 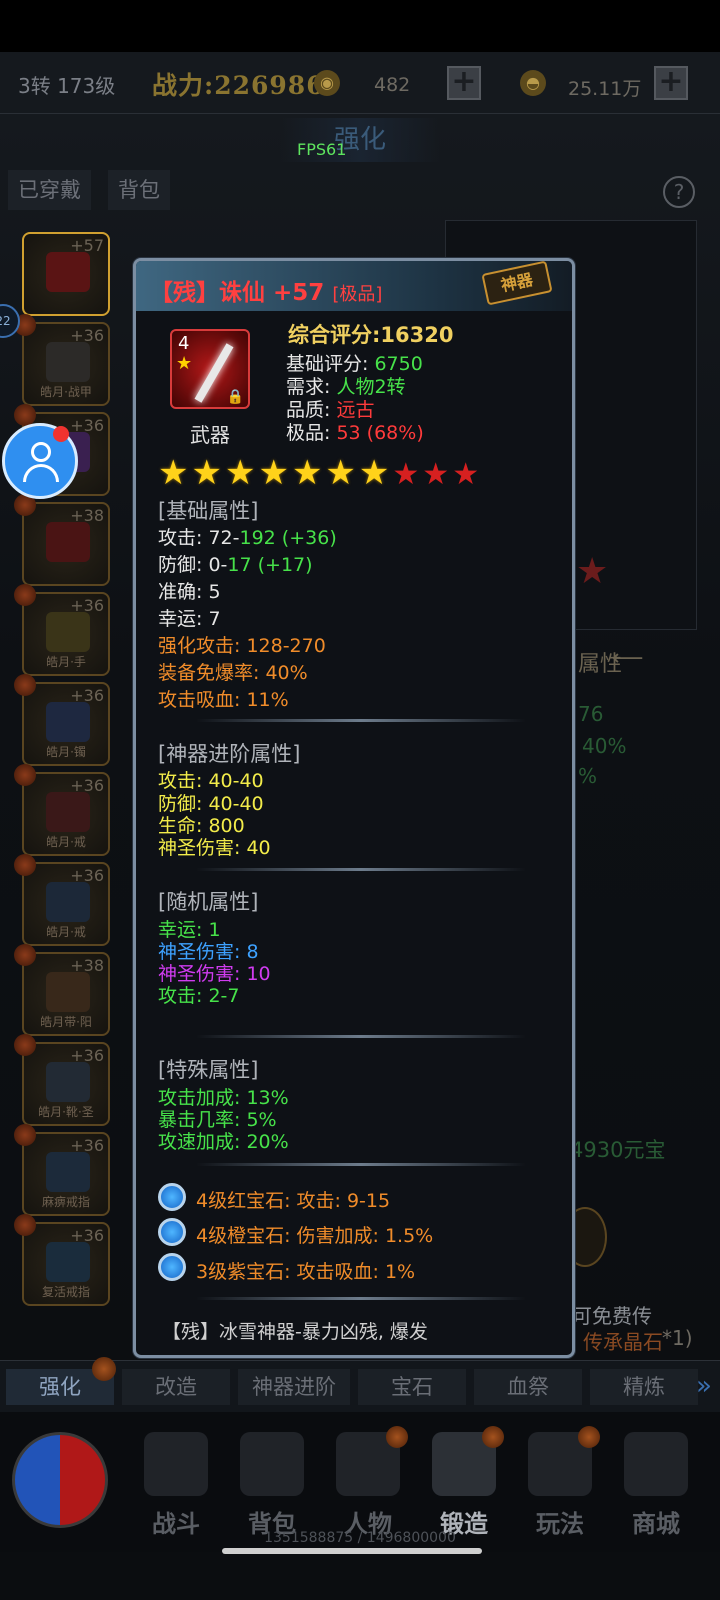 I want to click on gem-attr: 3级紫宝石: 攻击吸血: 1%, so click(x=306, y=1272).